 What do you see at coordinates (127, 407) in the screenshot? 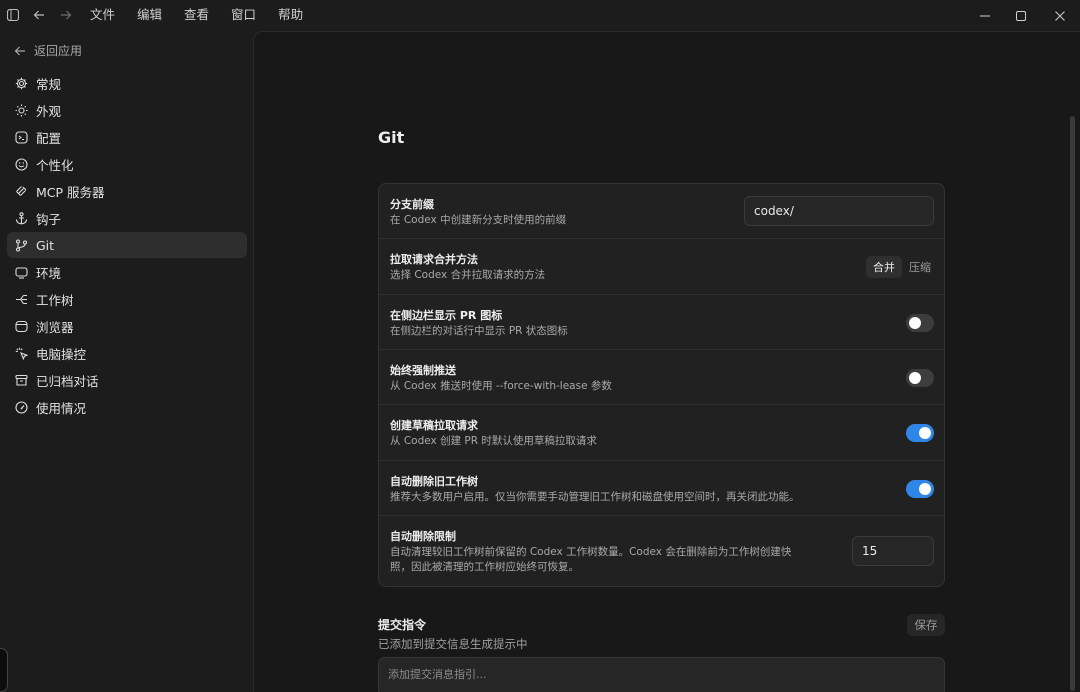
I see `sidebar-item-usage: 使用情况` at bounding box center [127, 407].